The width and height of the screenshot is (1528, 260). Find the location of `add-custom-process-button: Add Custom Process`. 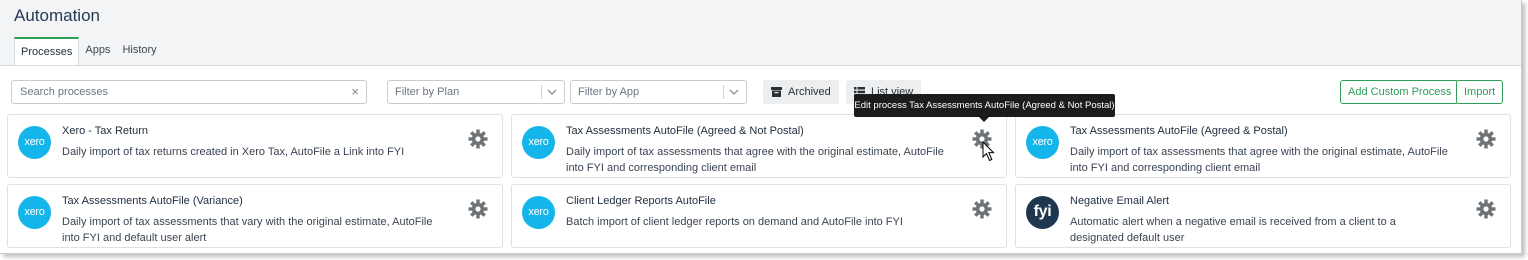

add-custom-process-button: Add Custom Process is located at coordinates (1400, 92).